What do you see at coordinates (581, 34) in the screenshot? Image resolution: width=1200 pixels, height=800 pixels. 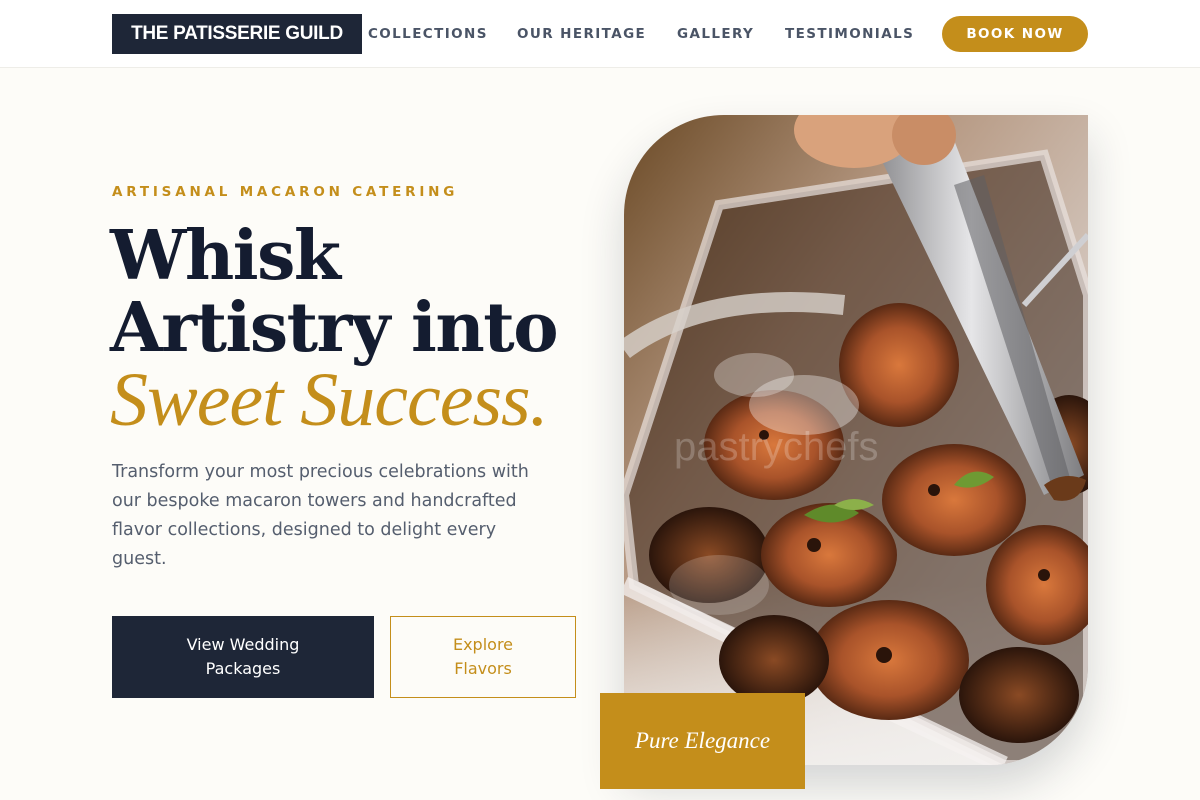 I see `nav-link-our-heritage: OUR HERITAGE` at bounding box center [581, 34].